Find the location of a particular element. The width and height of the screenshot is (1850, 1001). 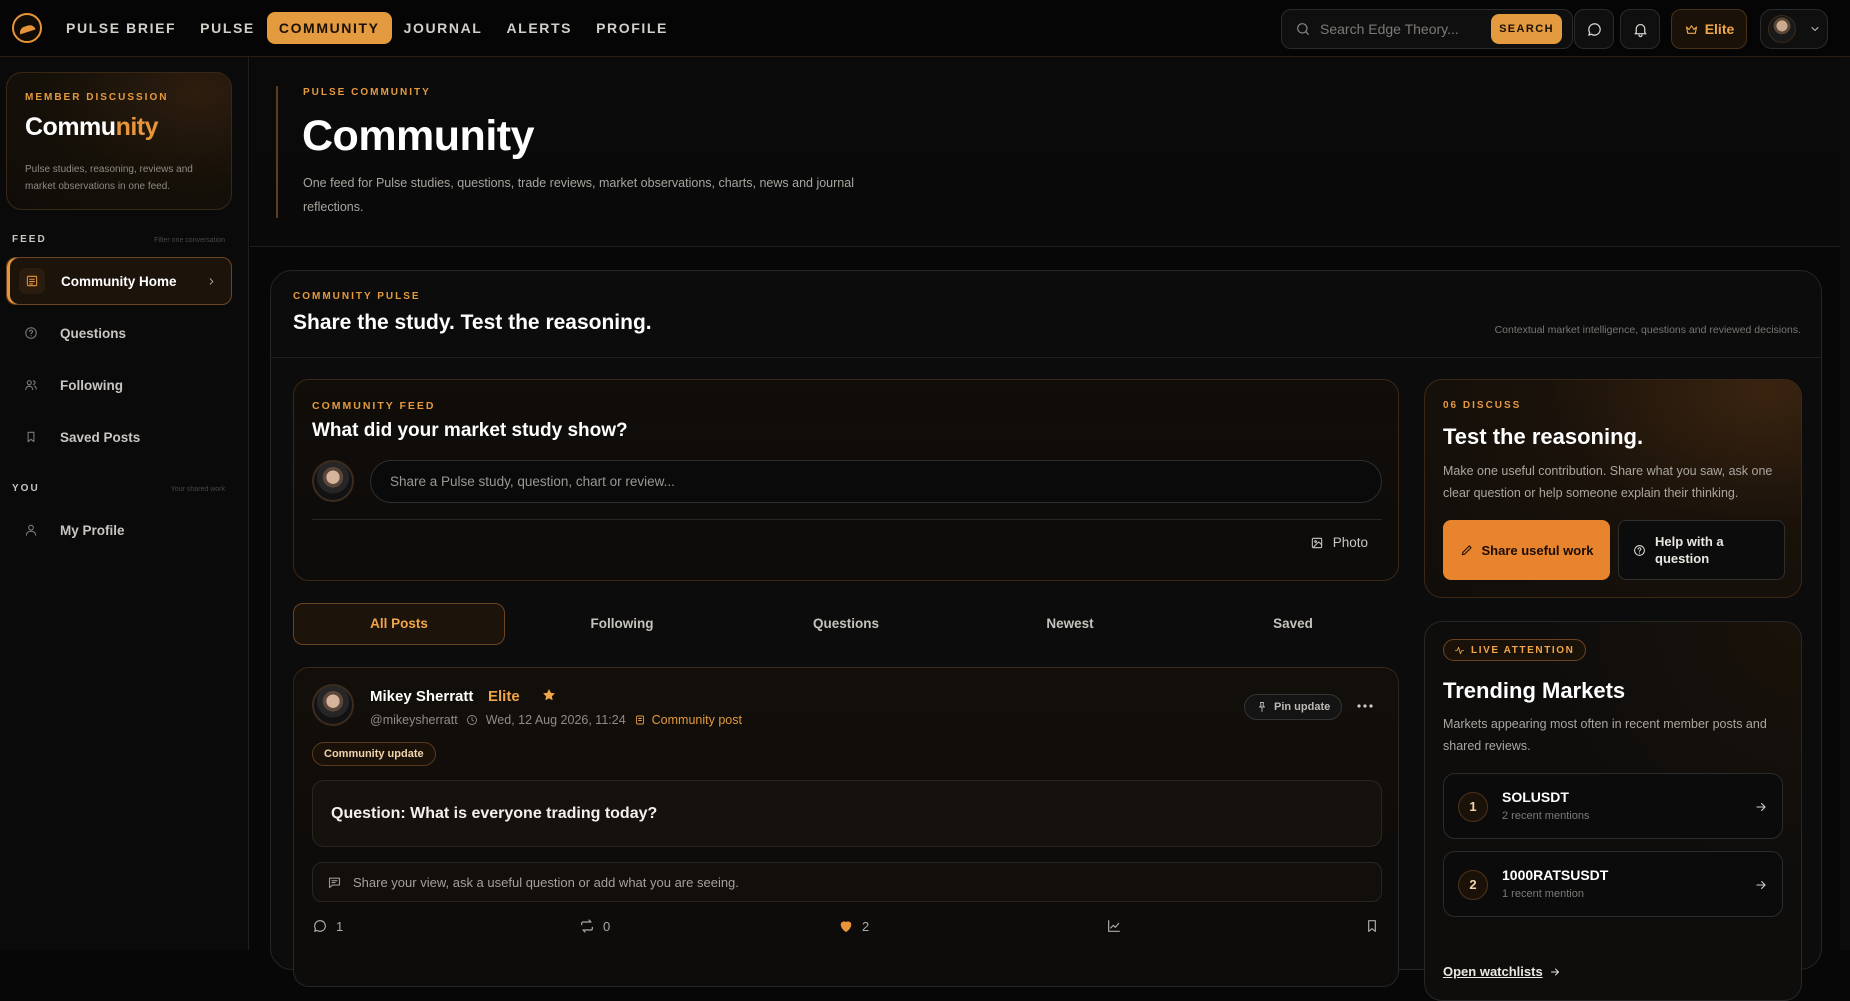

open-watchlists-link: Open watchlists is located at coordinates (1502, 971).